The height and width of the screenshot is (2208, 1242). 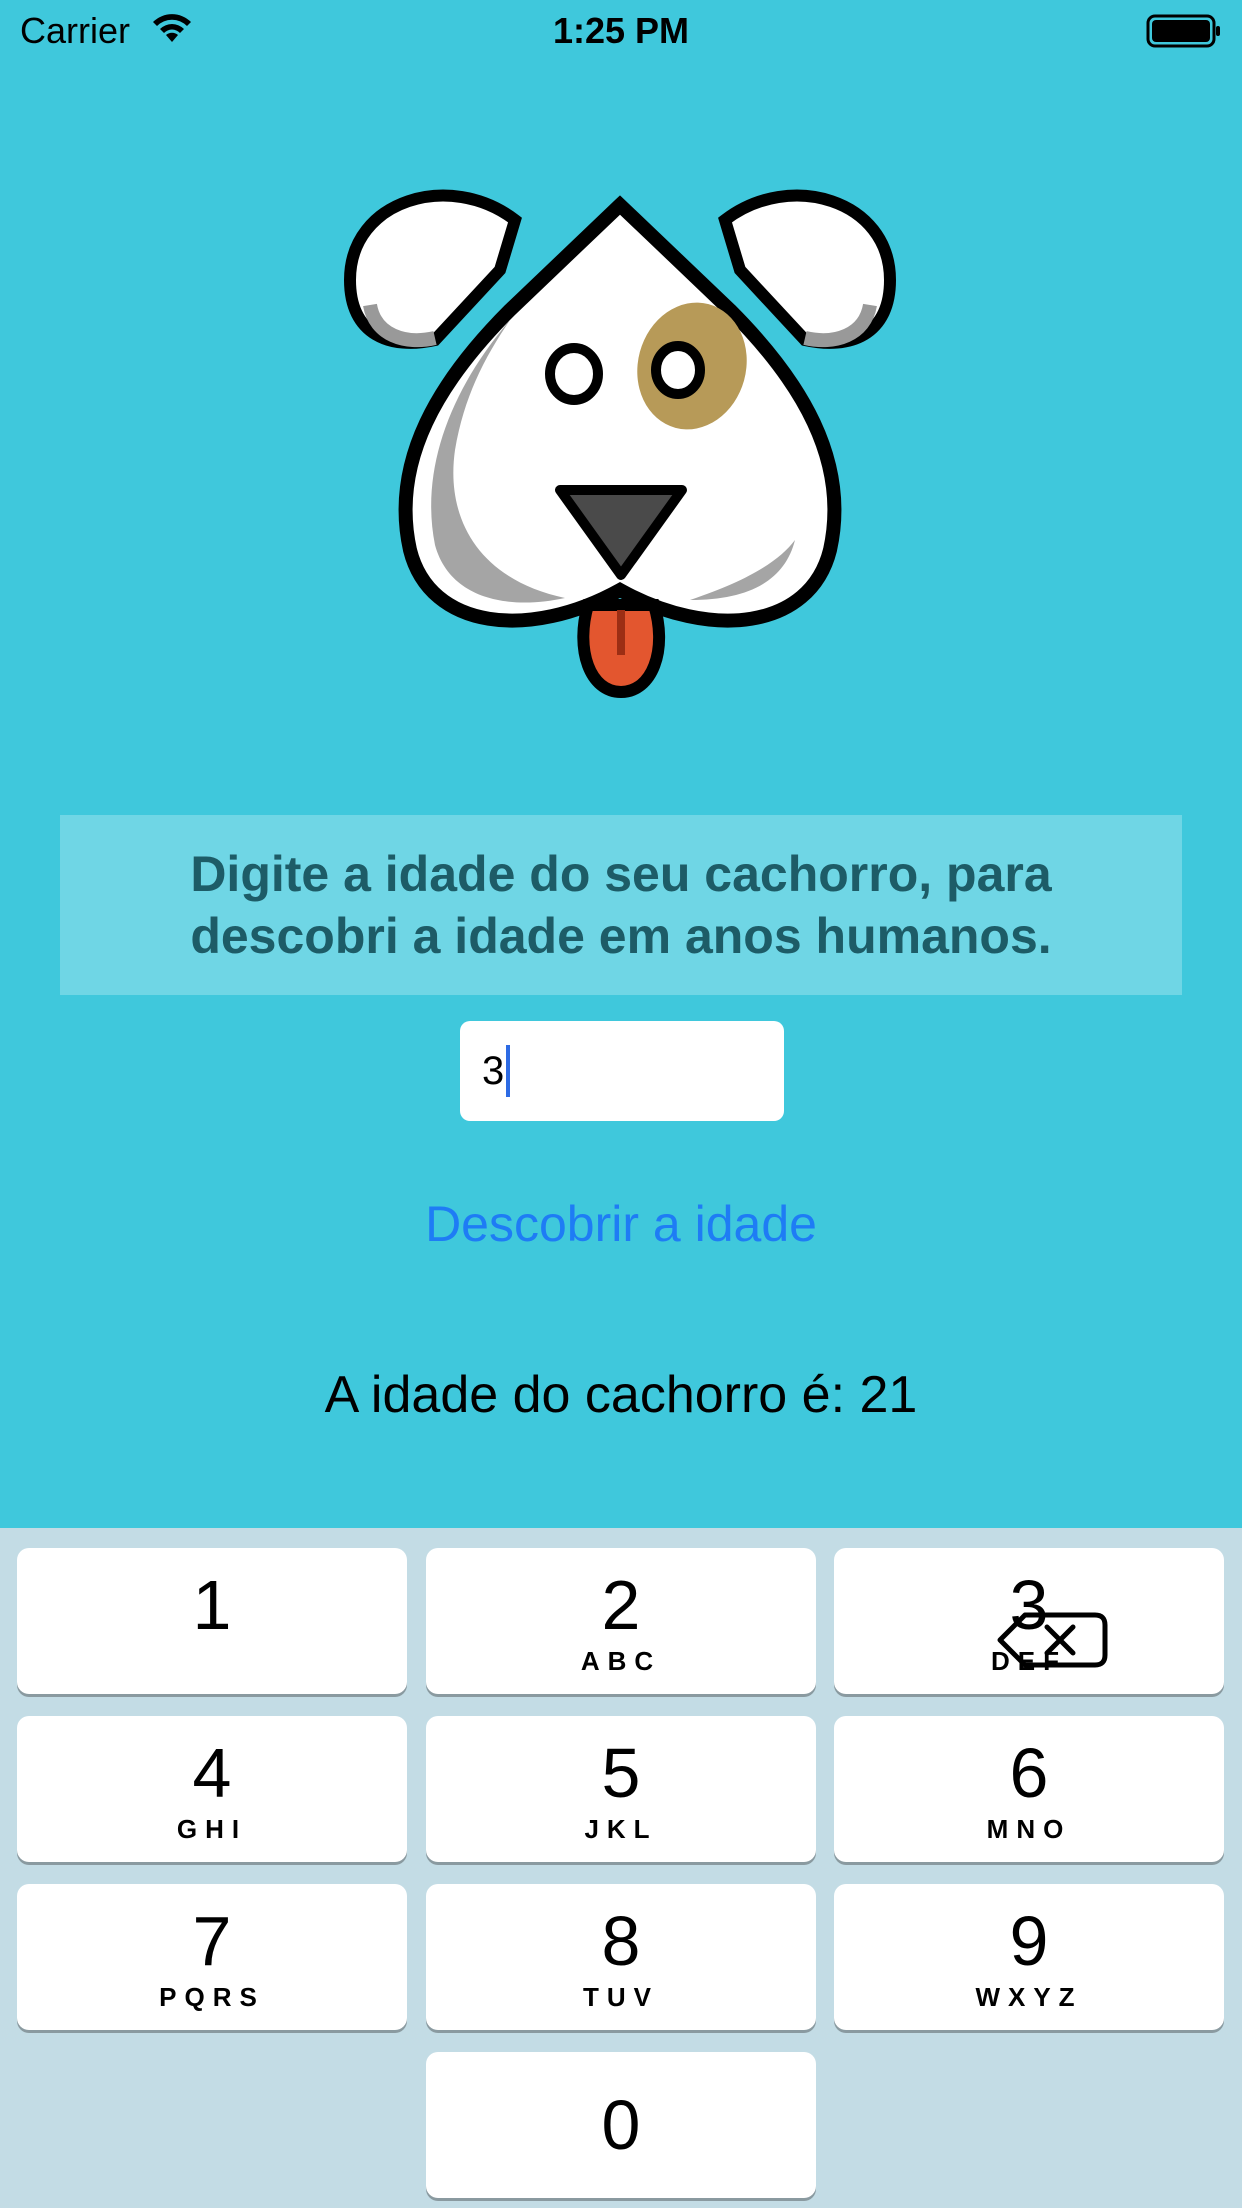 I want to click on key-digit: 0, so click(x=621, y=2125).